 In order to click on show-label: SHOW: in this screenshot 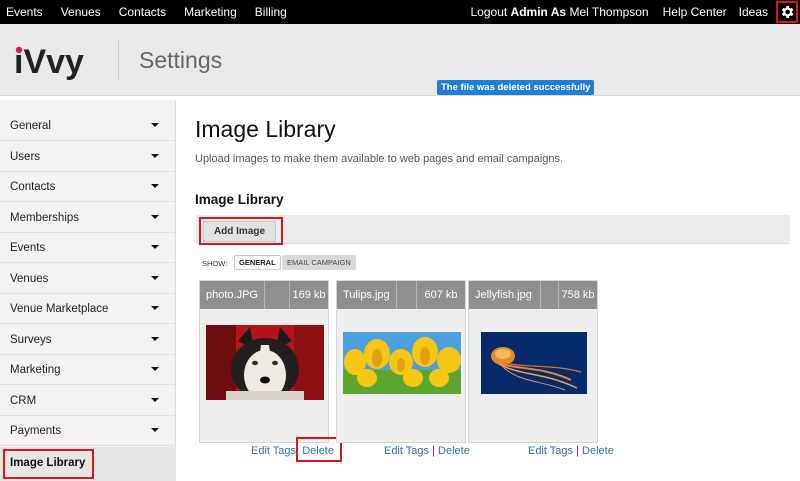, I will do `click(215, 263)`.